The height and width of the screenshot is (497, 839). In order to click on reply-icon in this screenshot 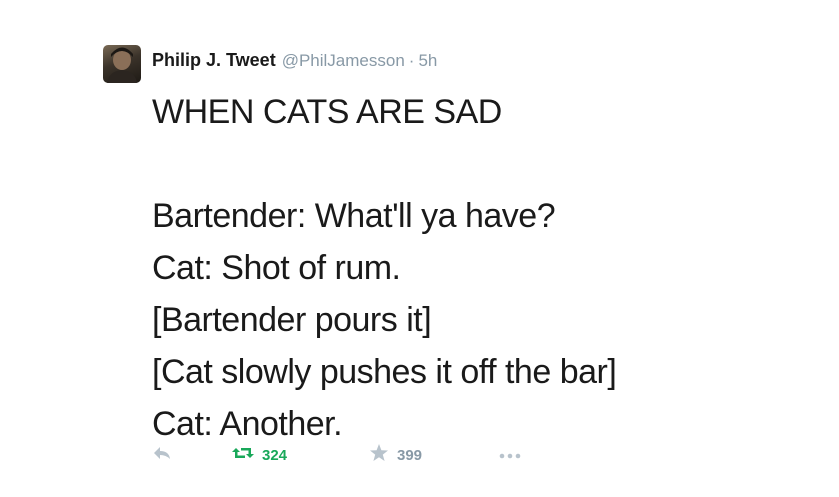, I will do `click(162, 455)`.